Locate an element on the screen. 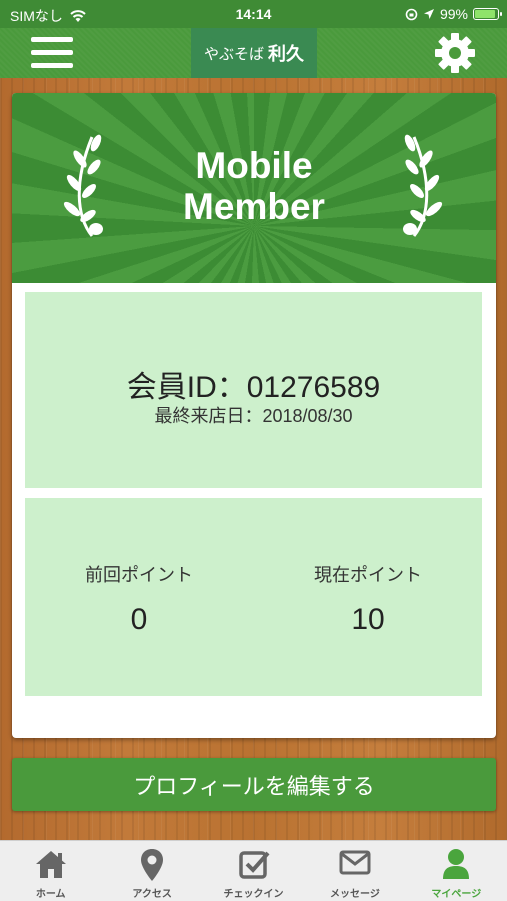 This screenshot has width=507, height=901. member-id: 会員ID：01276589 is located at coordinates (253, 387).